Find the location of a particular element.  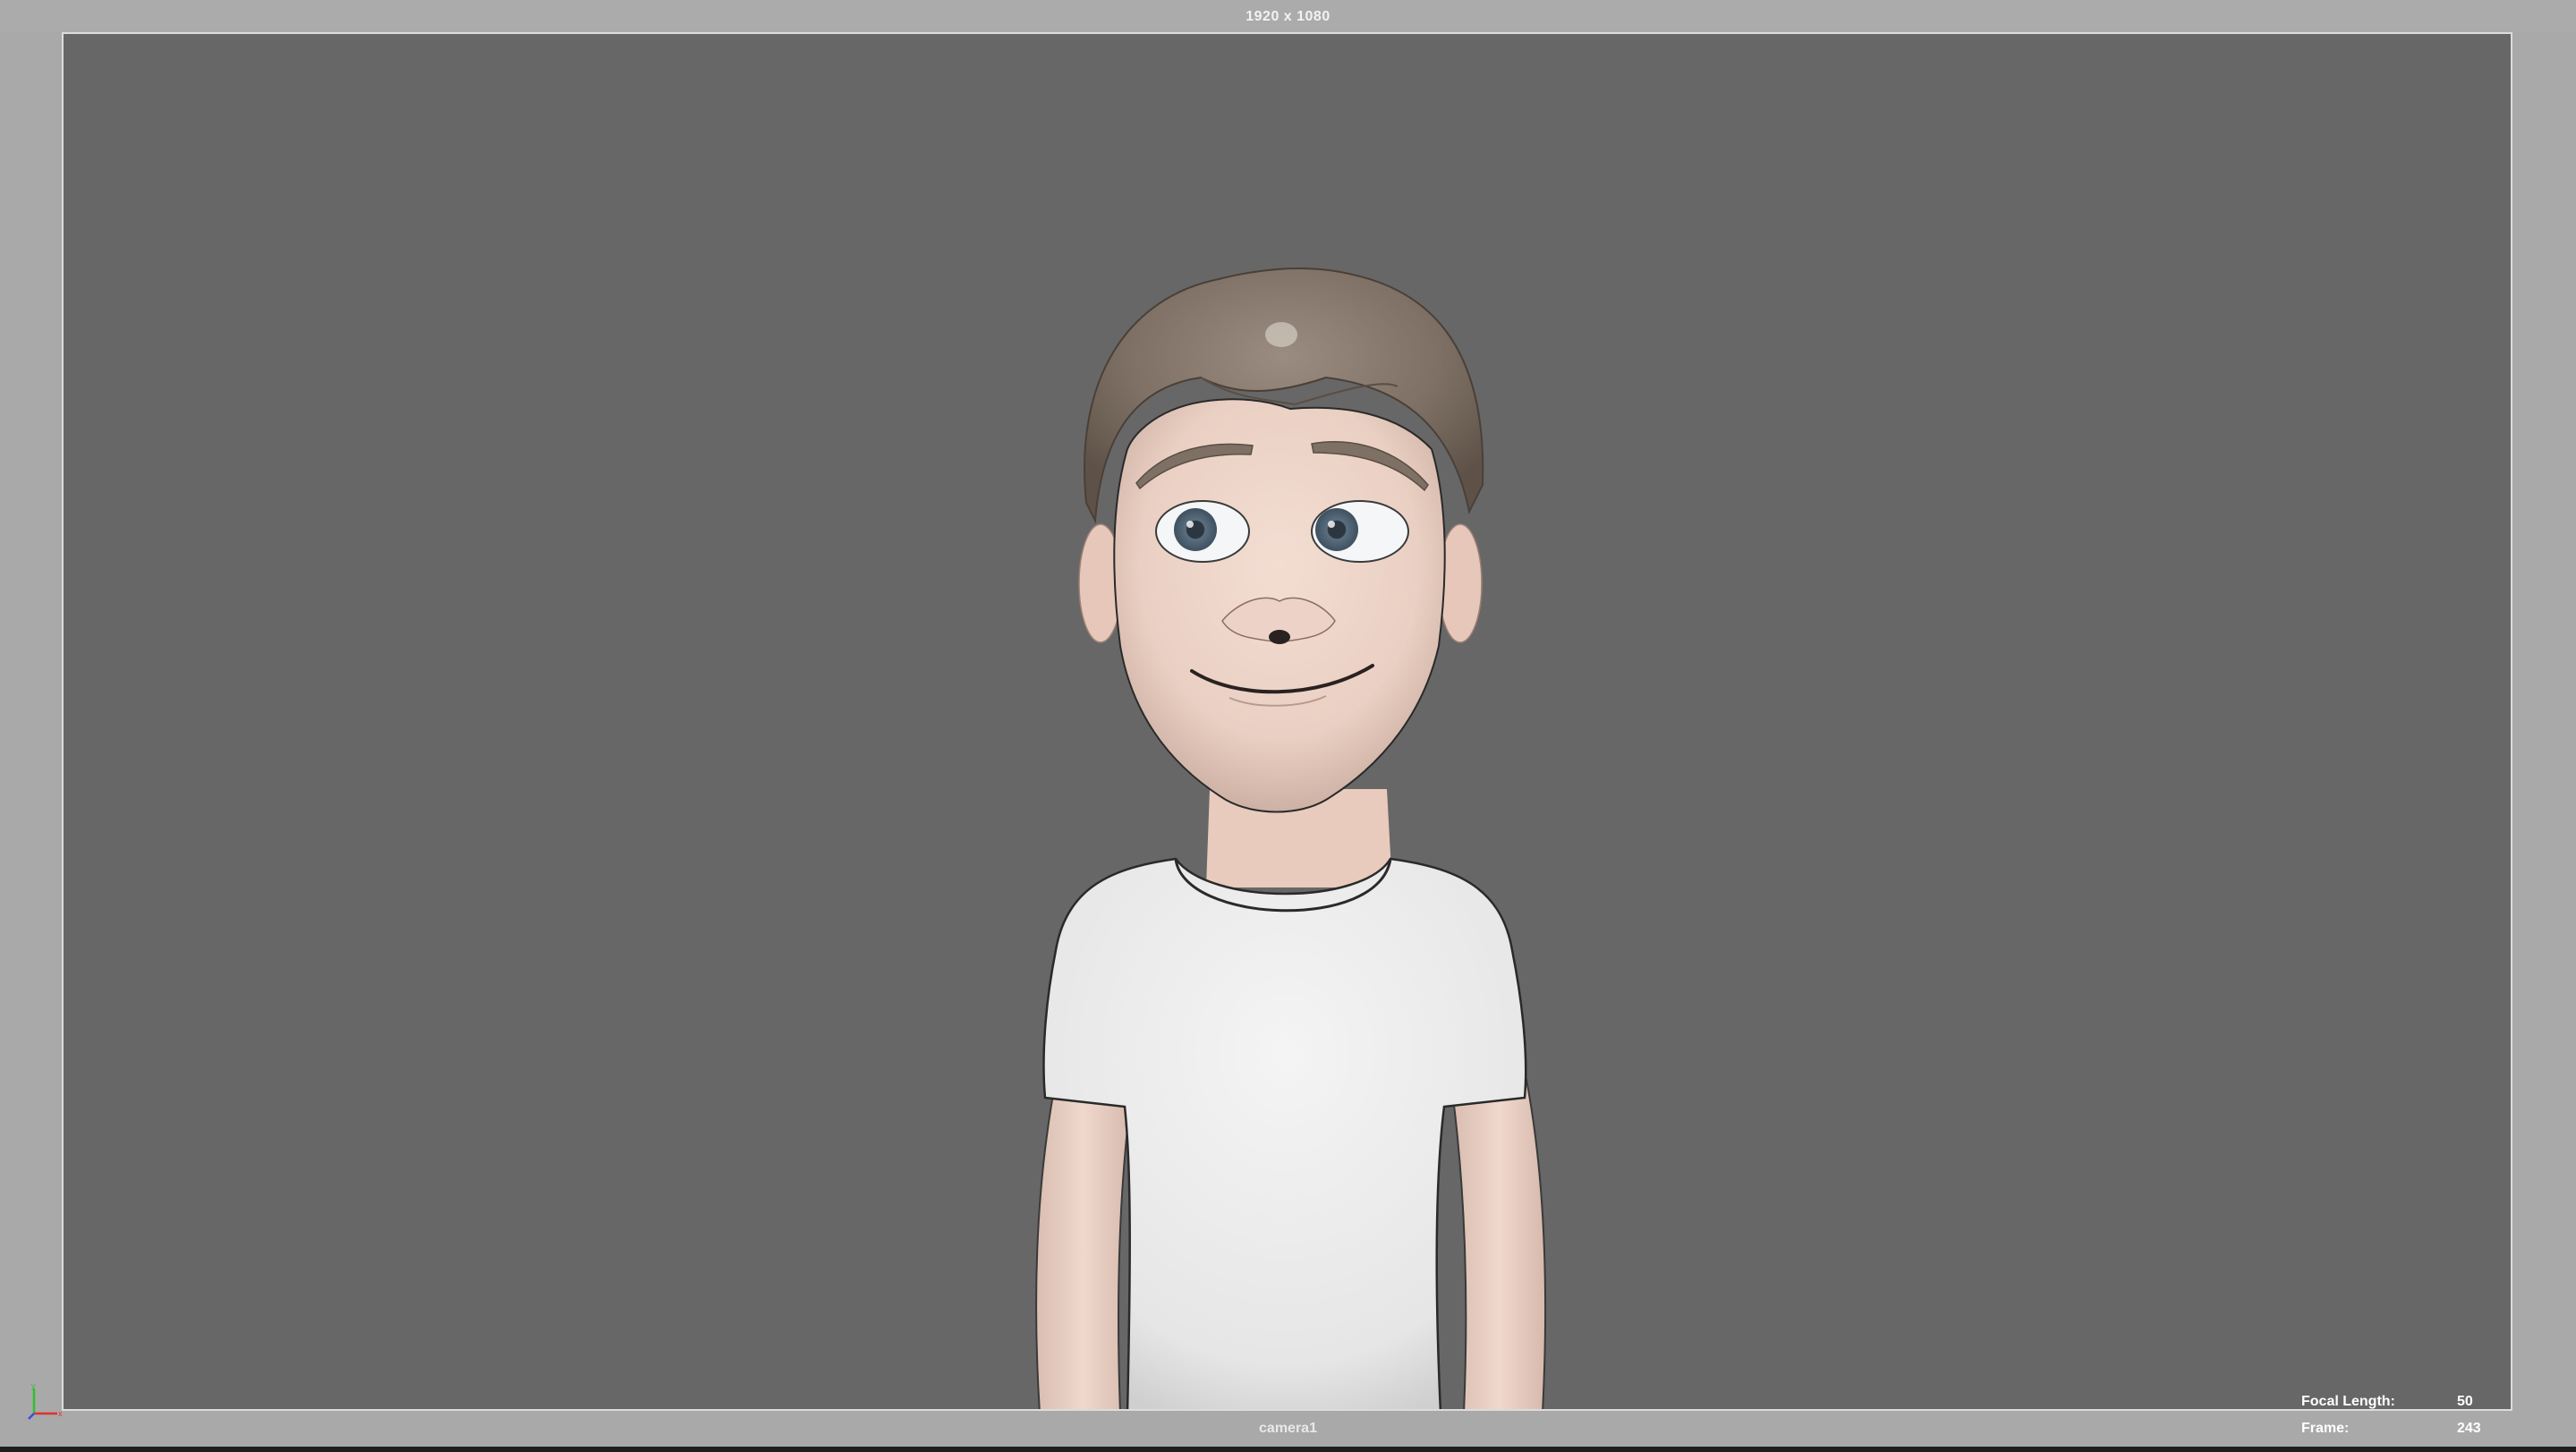

hud-frame: Frame: 243 is located at coordinates (2408, 1434).